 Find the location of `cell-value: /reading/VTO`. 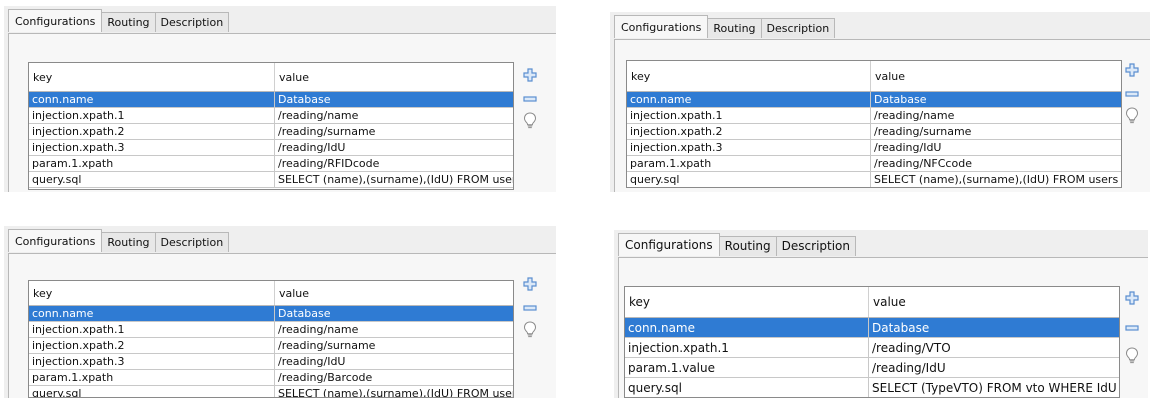

cell-value: /reading/VTO is located at coordinates (994, 347).